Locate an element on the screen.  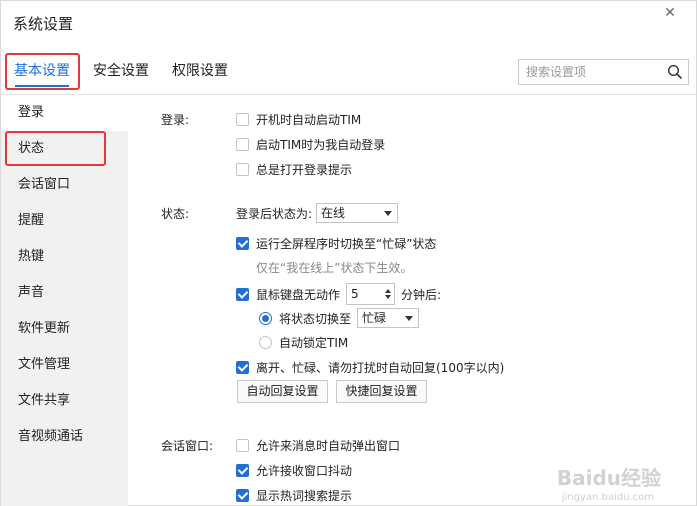
select-value: 忙碌 is located at coordinates (374, 318).